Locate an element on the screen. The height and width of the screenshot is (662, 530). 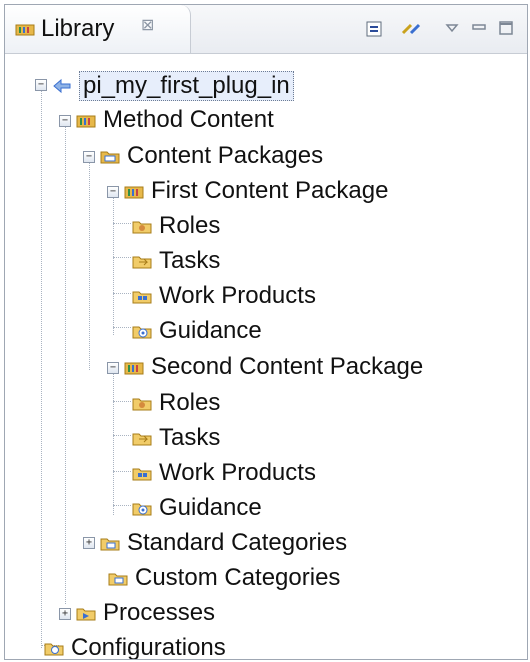
tree-item-custom-categories: Custom Categories is located at coordinates (223, 578).